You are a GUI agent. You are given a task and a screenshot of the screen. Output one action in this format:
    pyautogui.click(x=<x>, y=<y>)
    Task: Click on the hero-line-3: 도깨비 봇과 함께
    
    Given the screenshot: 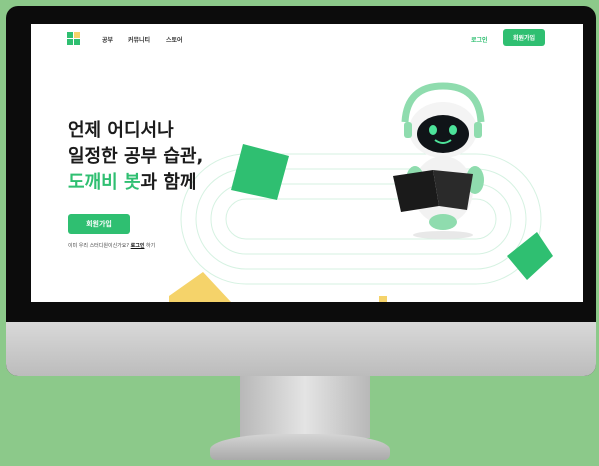 What is the action you would take?
    pyautogui.click(x=132, y=181)
    